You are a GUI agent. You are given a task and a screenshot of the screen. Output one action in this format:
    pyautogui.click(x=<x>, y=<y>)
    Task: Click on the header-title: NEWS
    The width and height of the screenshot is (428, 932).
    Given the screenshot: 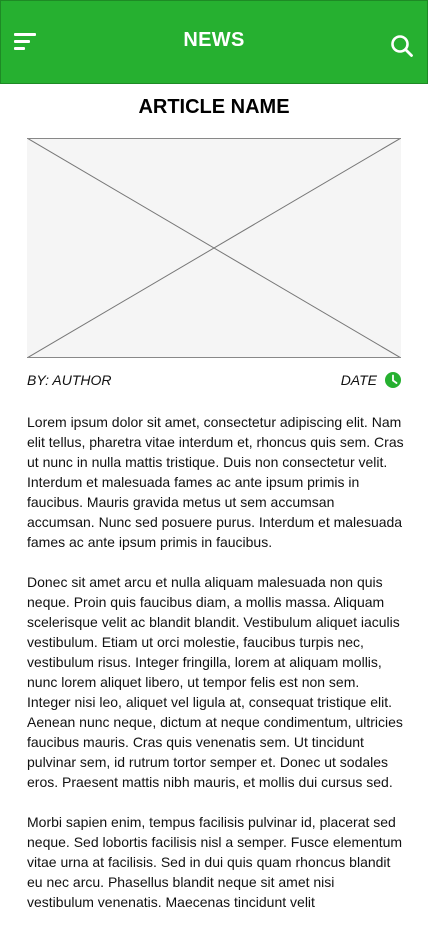 What is the action you would take?
    pyautogui.click(x=214, y=40)
    